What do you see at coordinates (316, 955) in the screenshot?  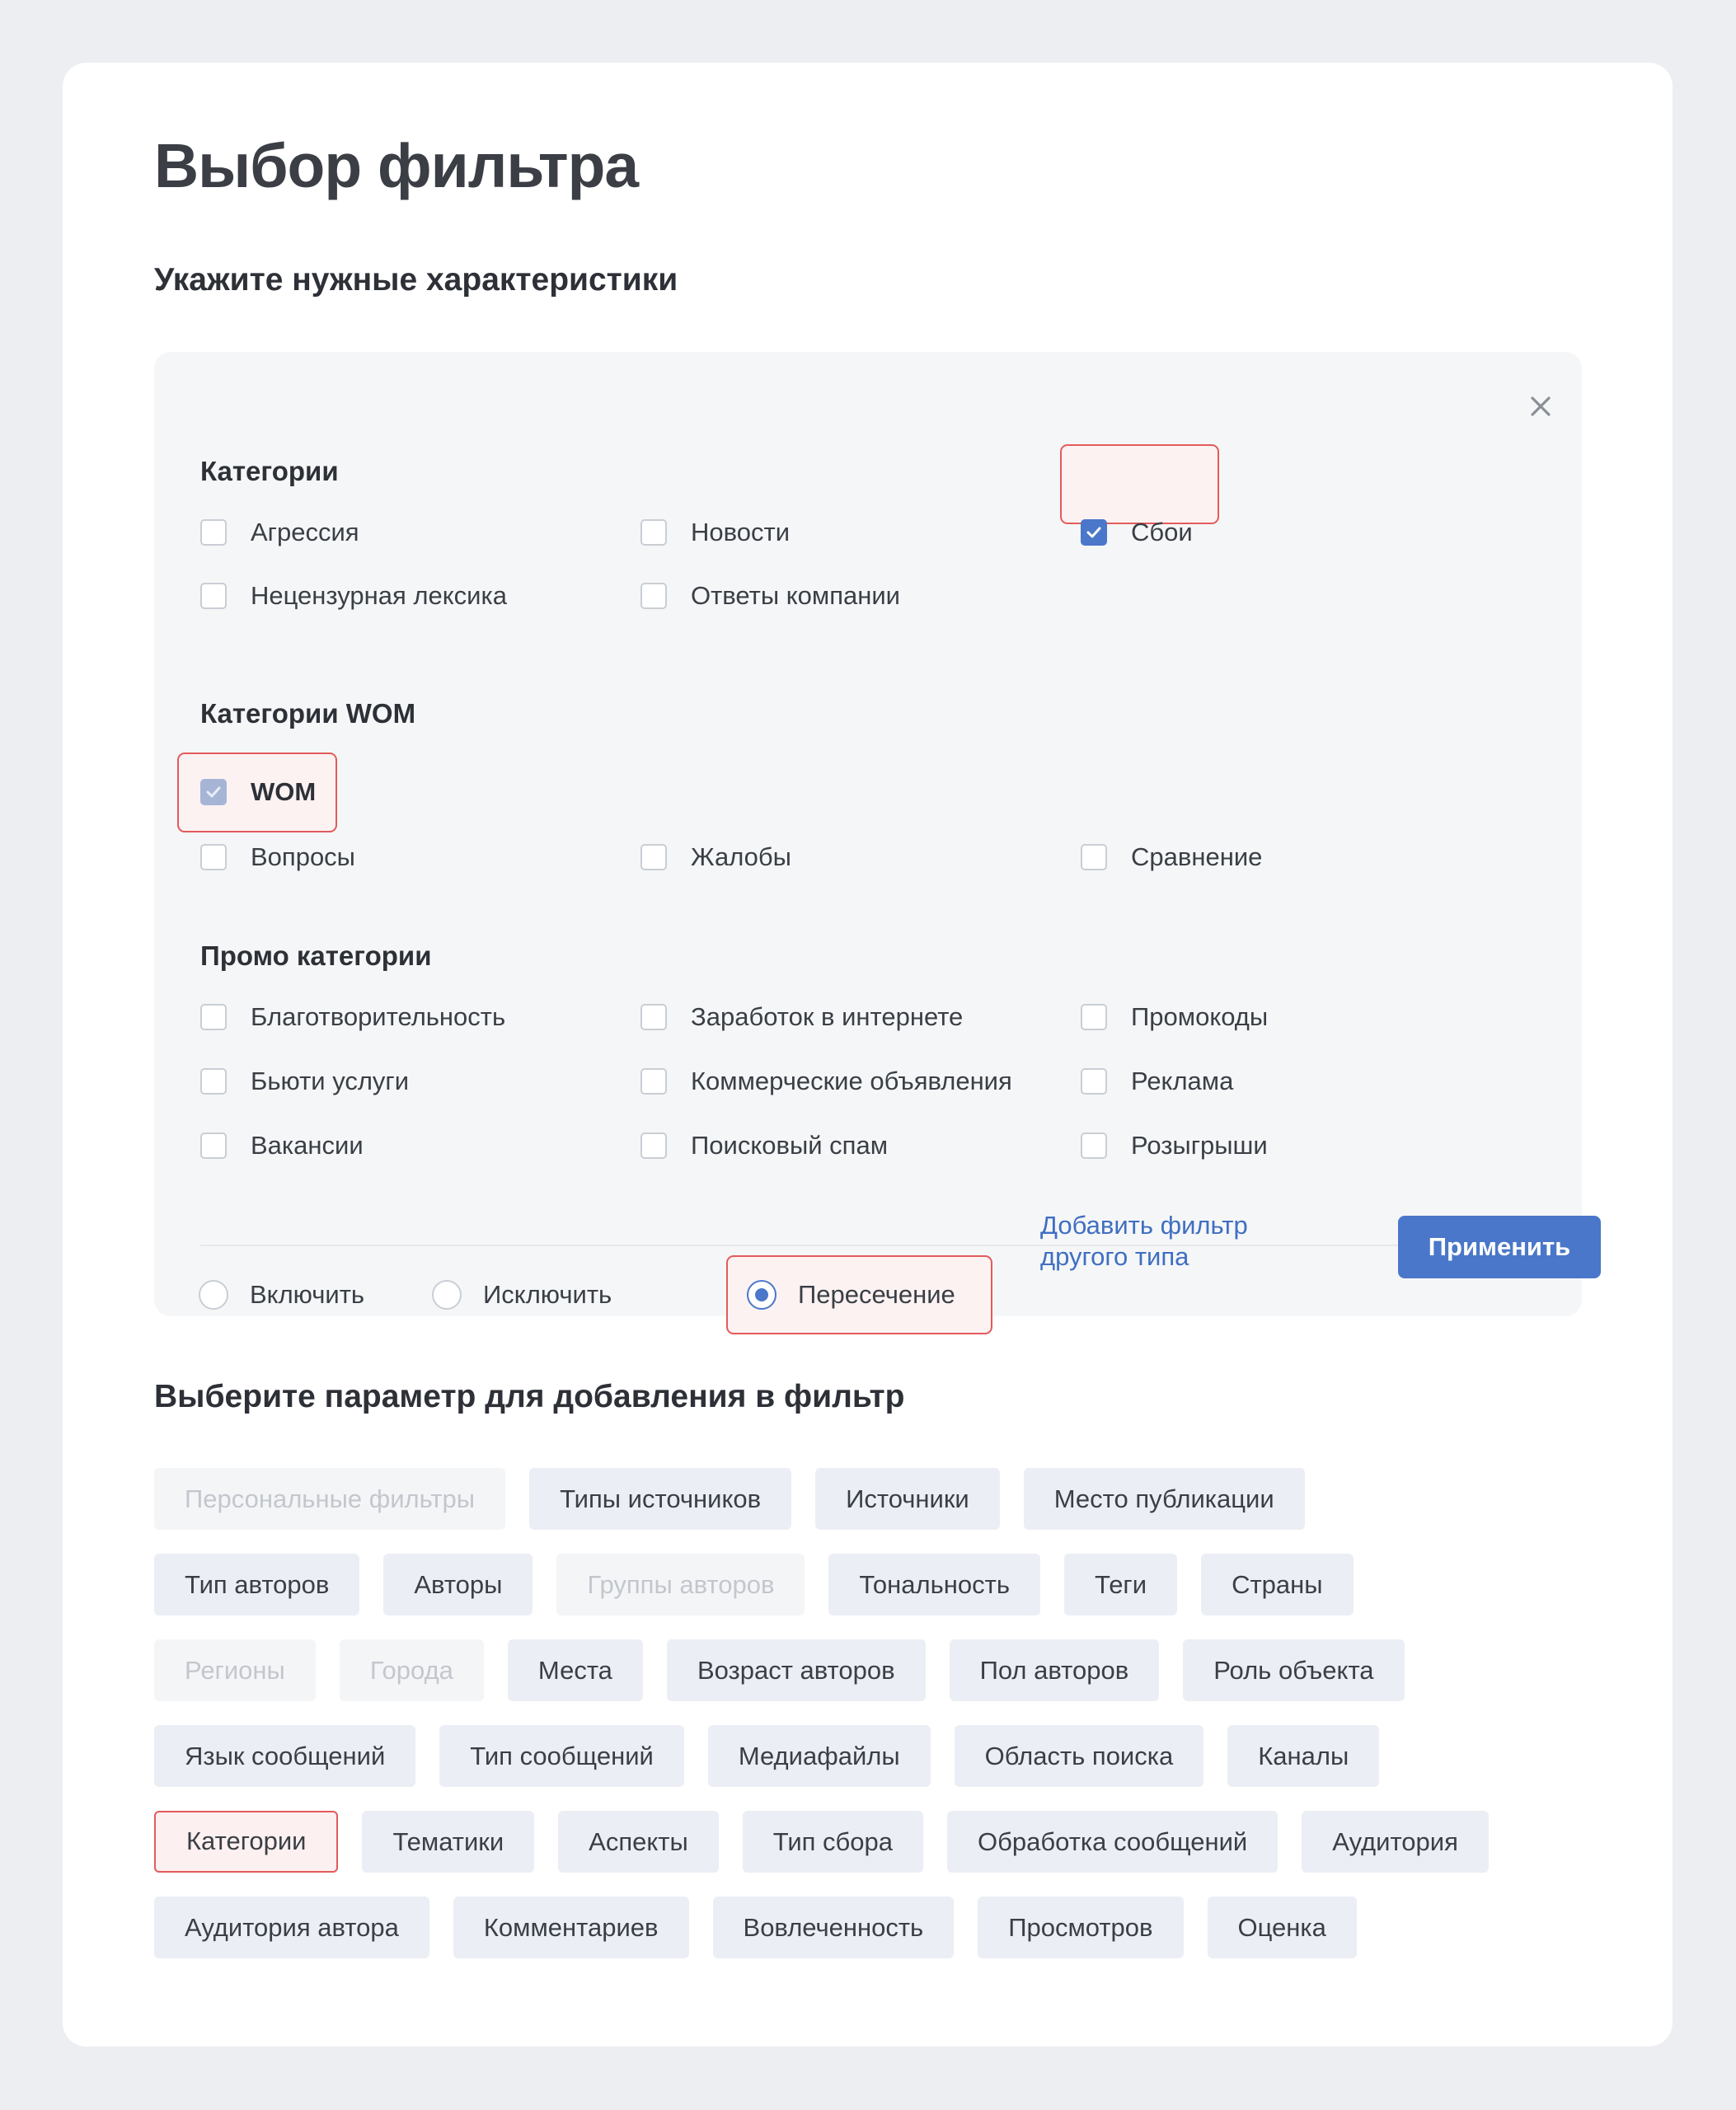 I see `section-title-promo: Промо категории` at bounding box center [316, 955].